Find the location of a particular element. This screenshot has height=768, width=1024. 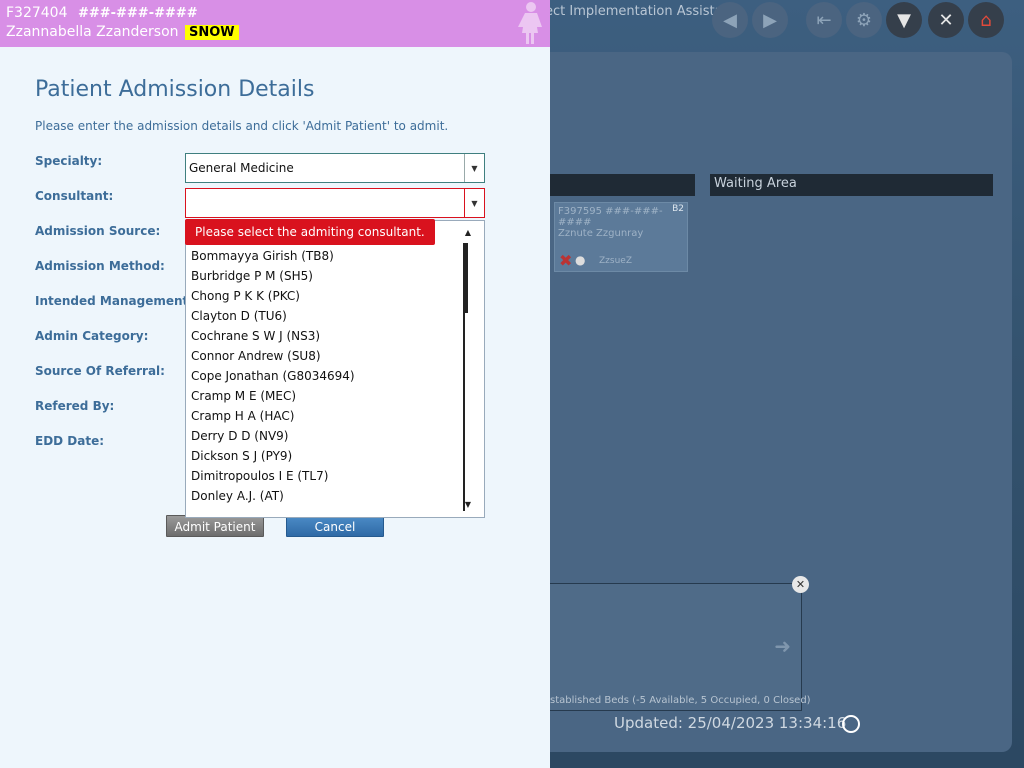

specialty-value: General Medicine is located at coordinates (241, 168).